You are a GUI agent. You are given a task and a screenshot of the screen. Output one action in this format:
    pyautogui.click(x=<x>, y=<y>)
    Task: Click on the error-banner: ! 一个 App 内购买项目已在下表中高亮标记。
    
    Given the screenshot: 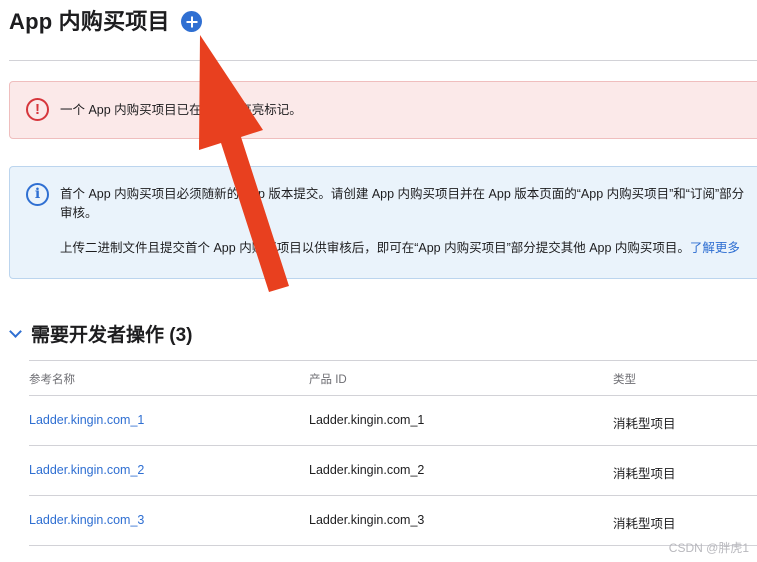 What is the action you would take?
    pyautogui.click(x=383, y=110)
    